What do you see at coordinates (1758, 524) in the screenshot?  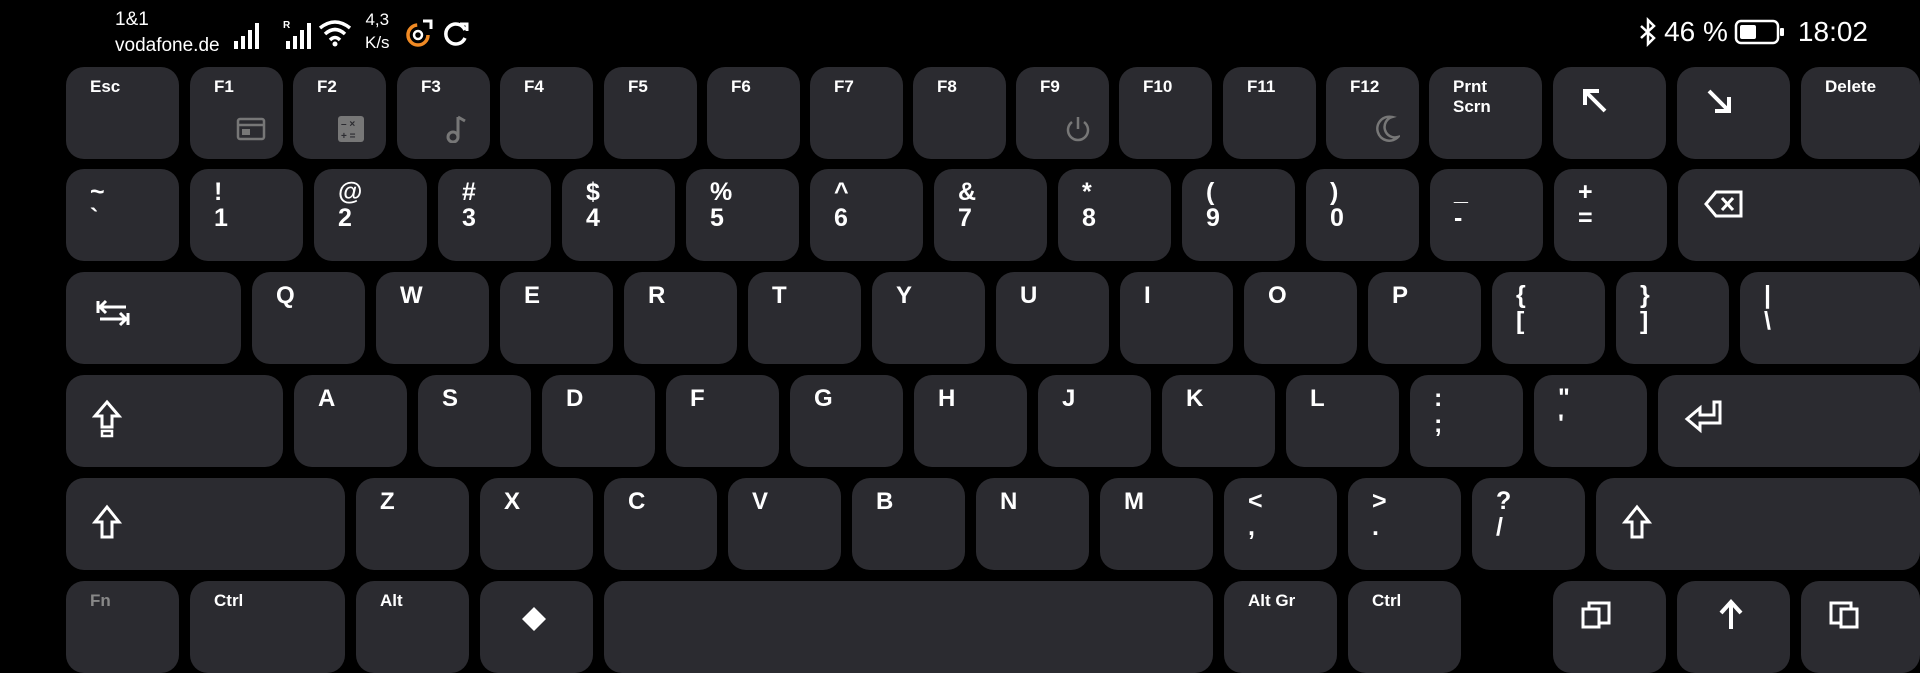 I see `key-shift-right` at bounding box center [1758, 524].